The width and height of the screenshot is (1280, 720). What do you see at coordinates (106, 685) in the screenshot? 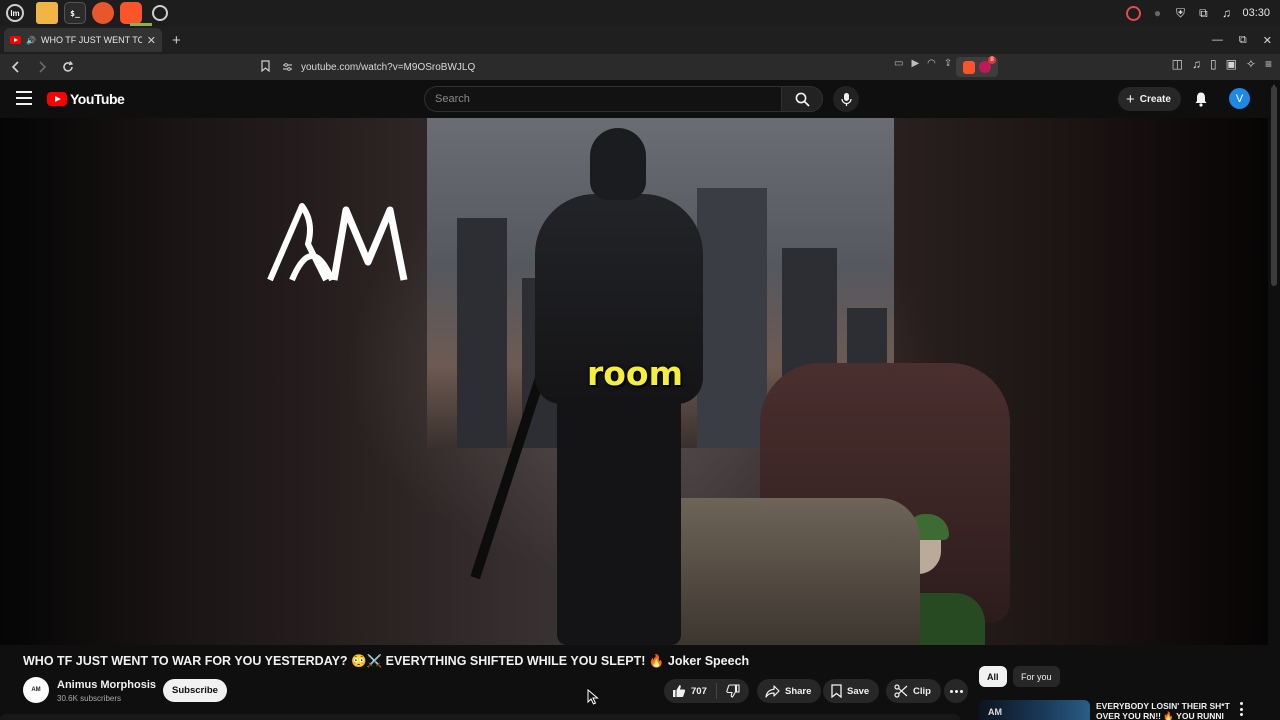
I see `channel-name: Animus Morphosis` at bounding box center [106, 685].